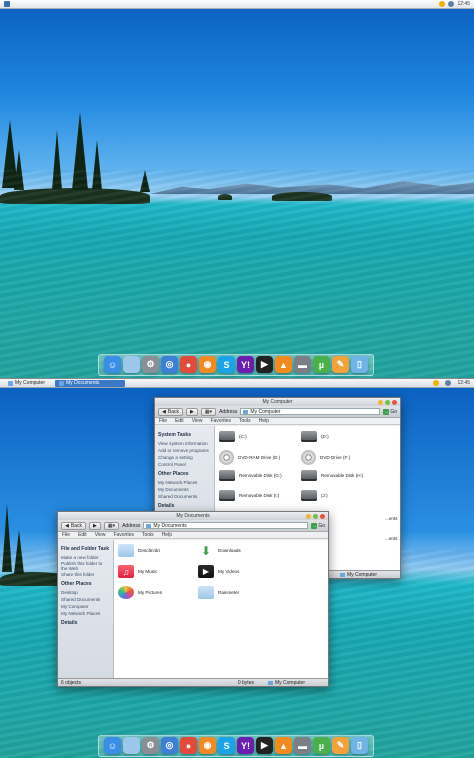 Image resolution: width=474 pixels, height=758 pixels. Describe the element at coordinates (184, 457) in the screenshot. I see `task-change-setting: Change a setting` at that location.